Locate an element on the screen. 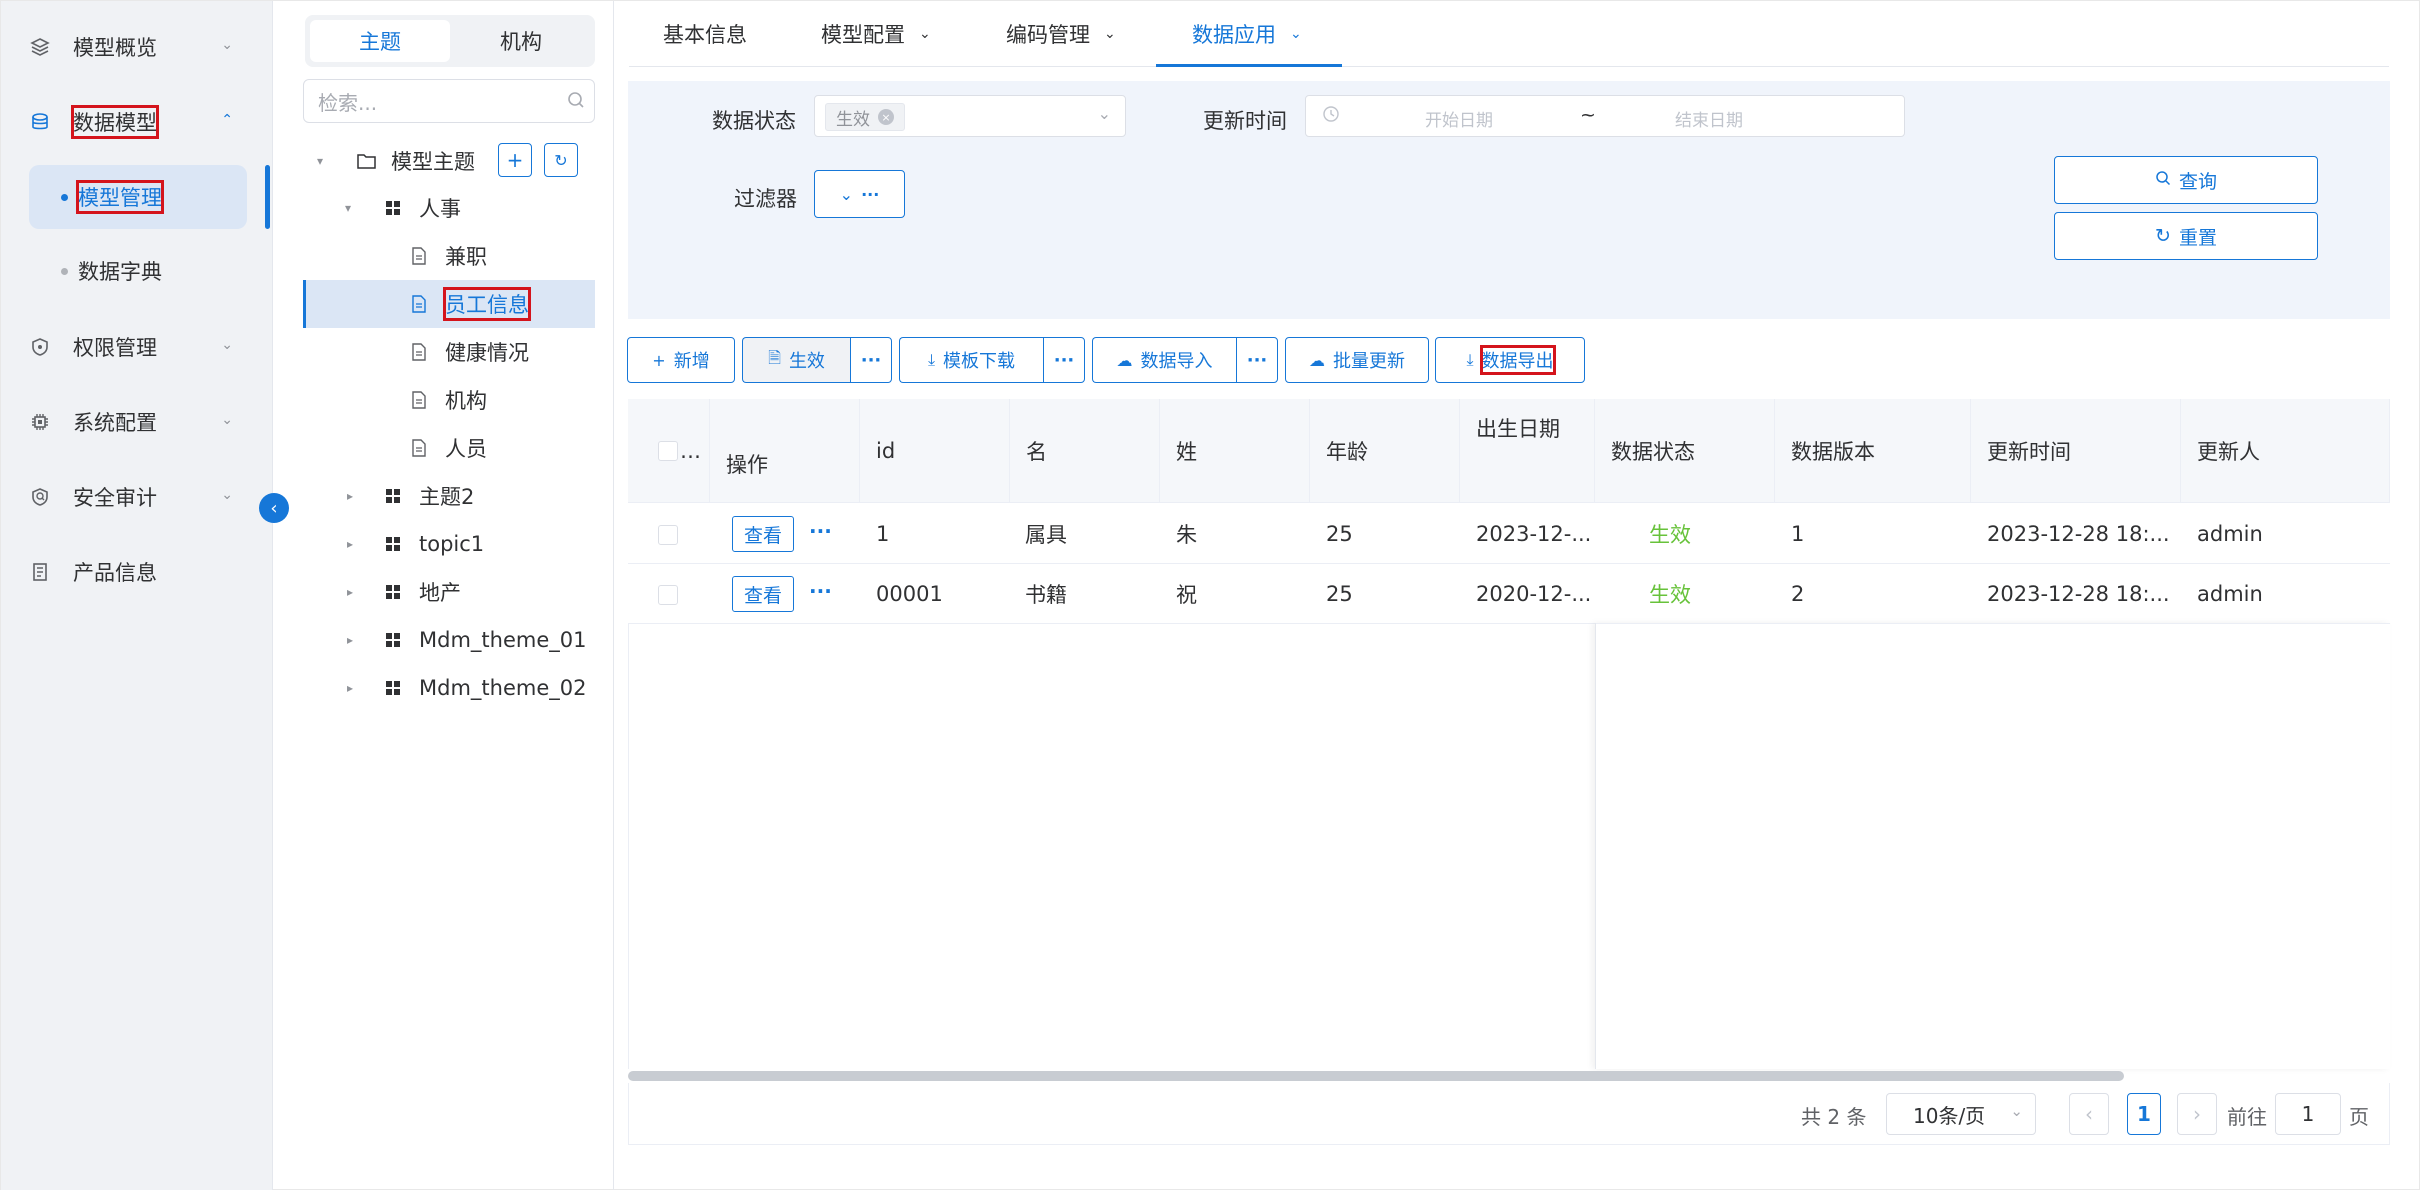 Image resolution: width=2420 pixels, height=1190 pixels. nav-sub-label: 数据字典 is located at coordinates (120, 272).